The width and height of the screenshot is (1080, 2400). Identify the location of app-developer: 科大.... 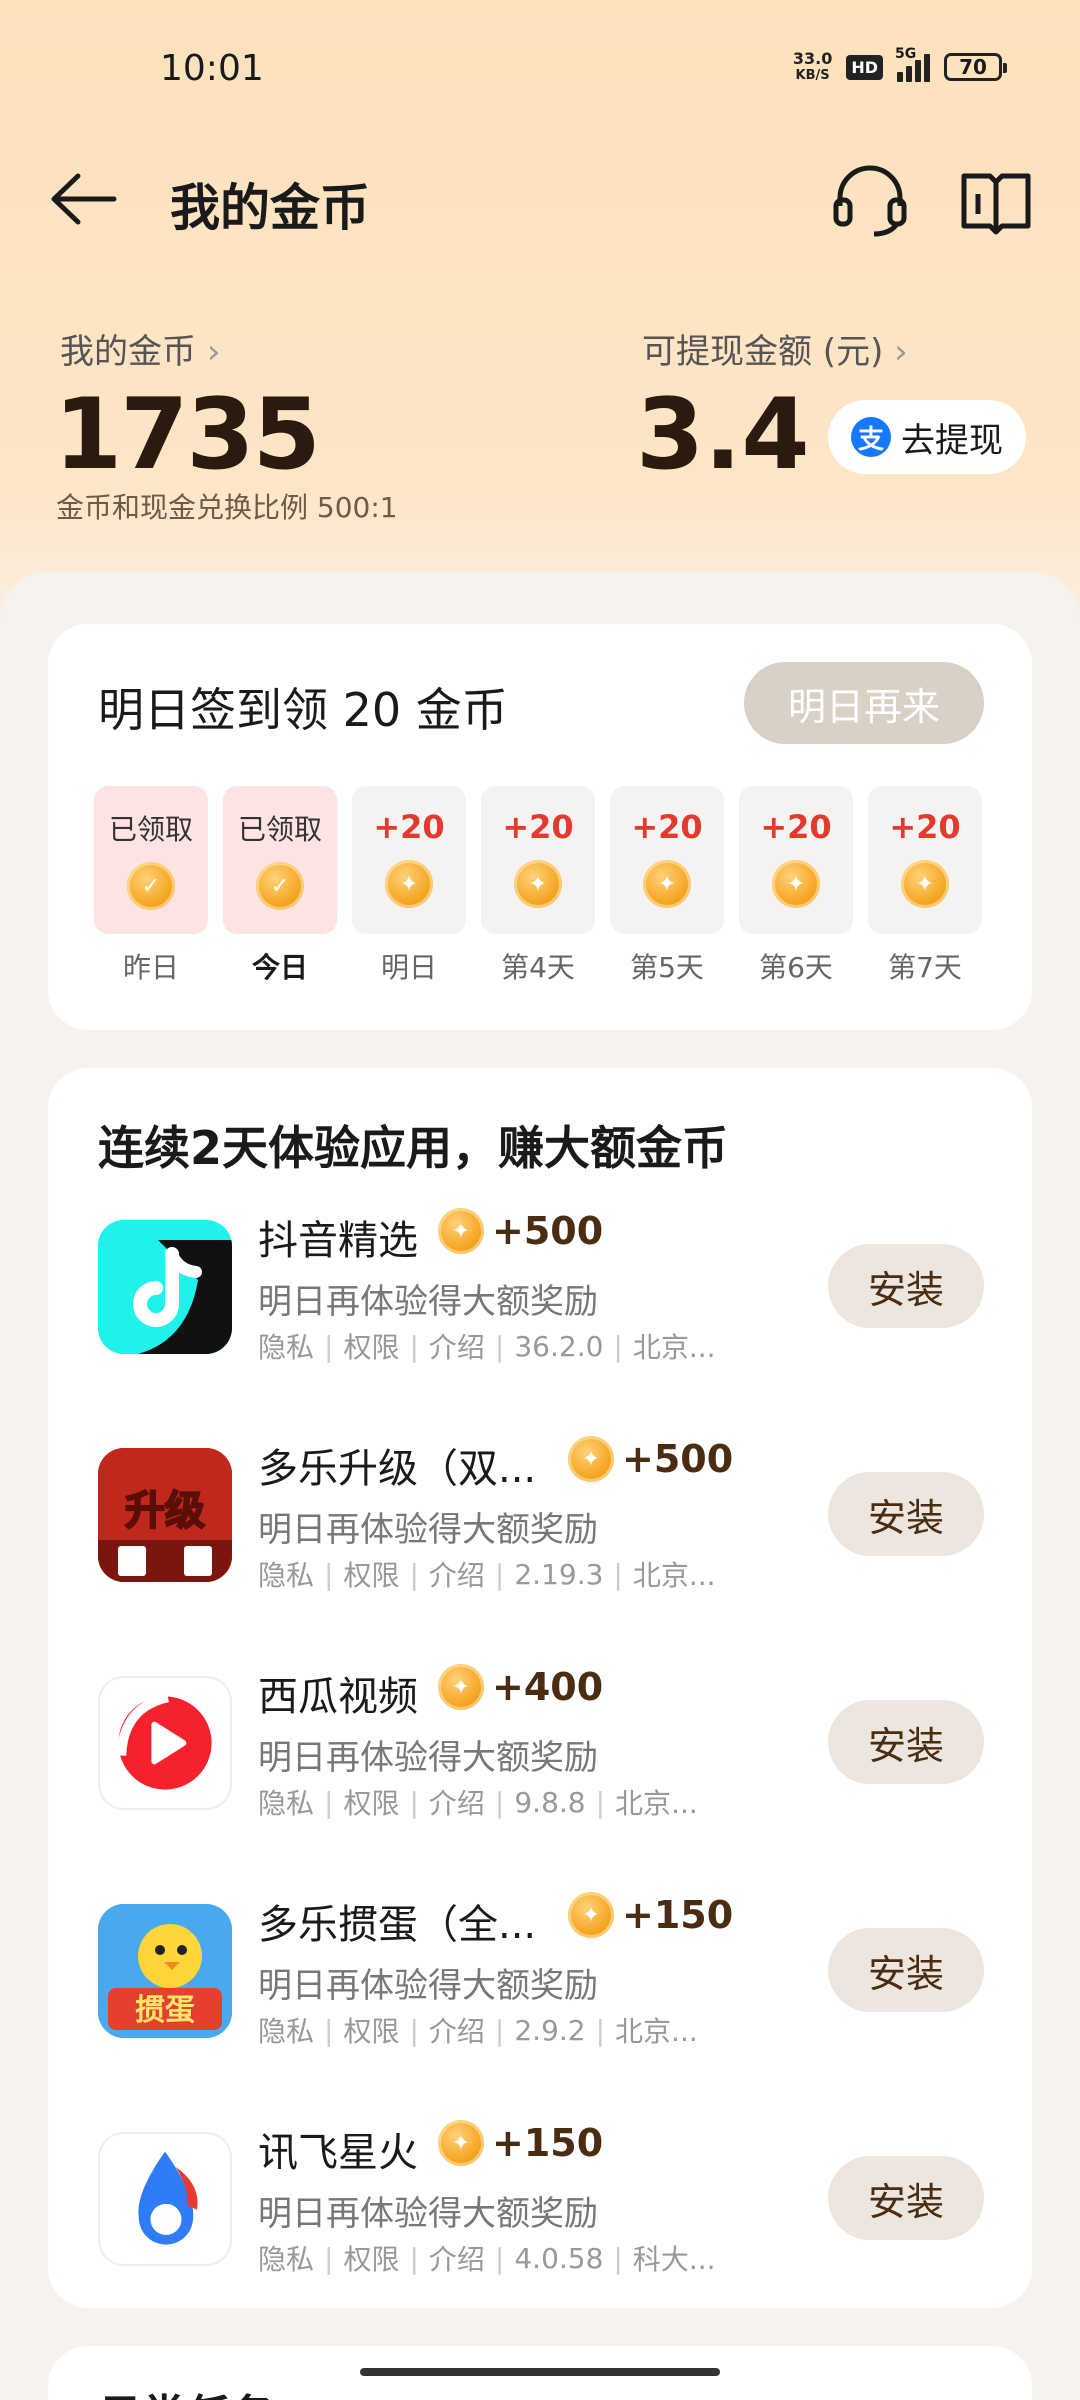
(674, 2259).